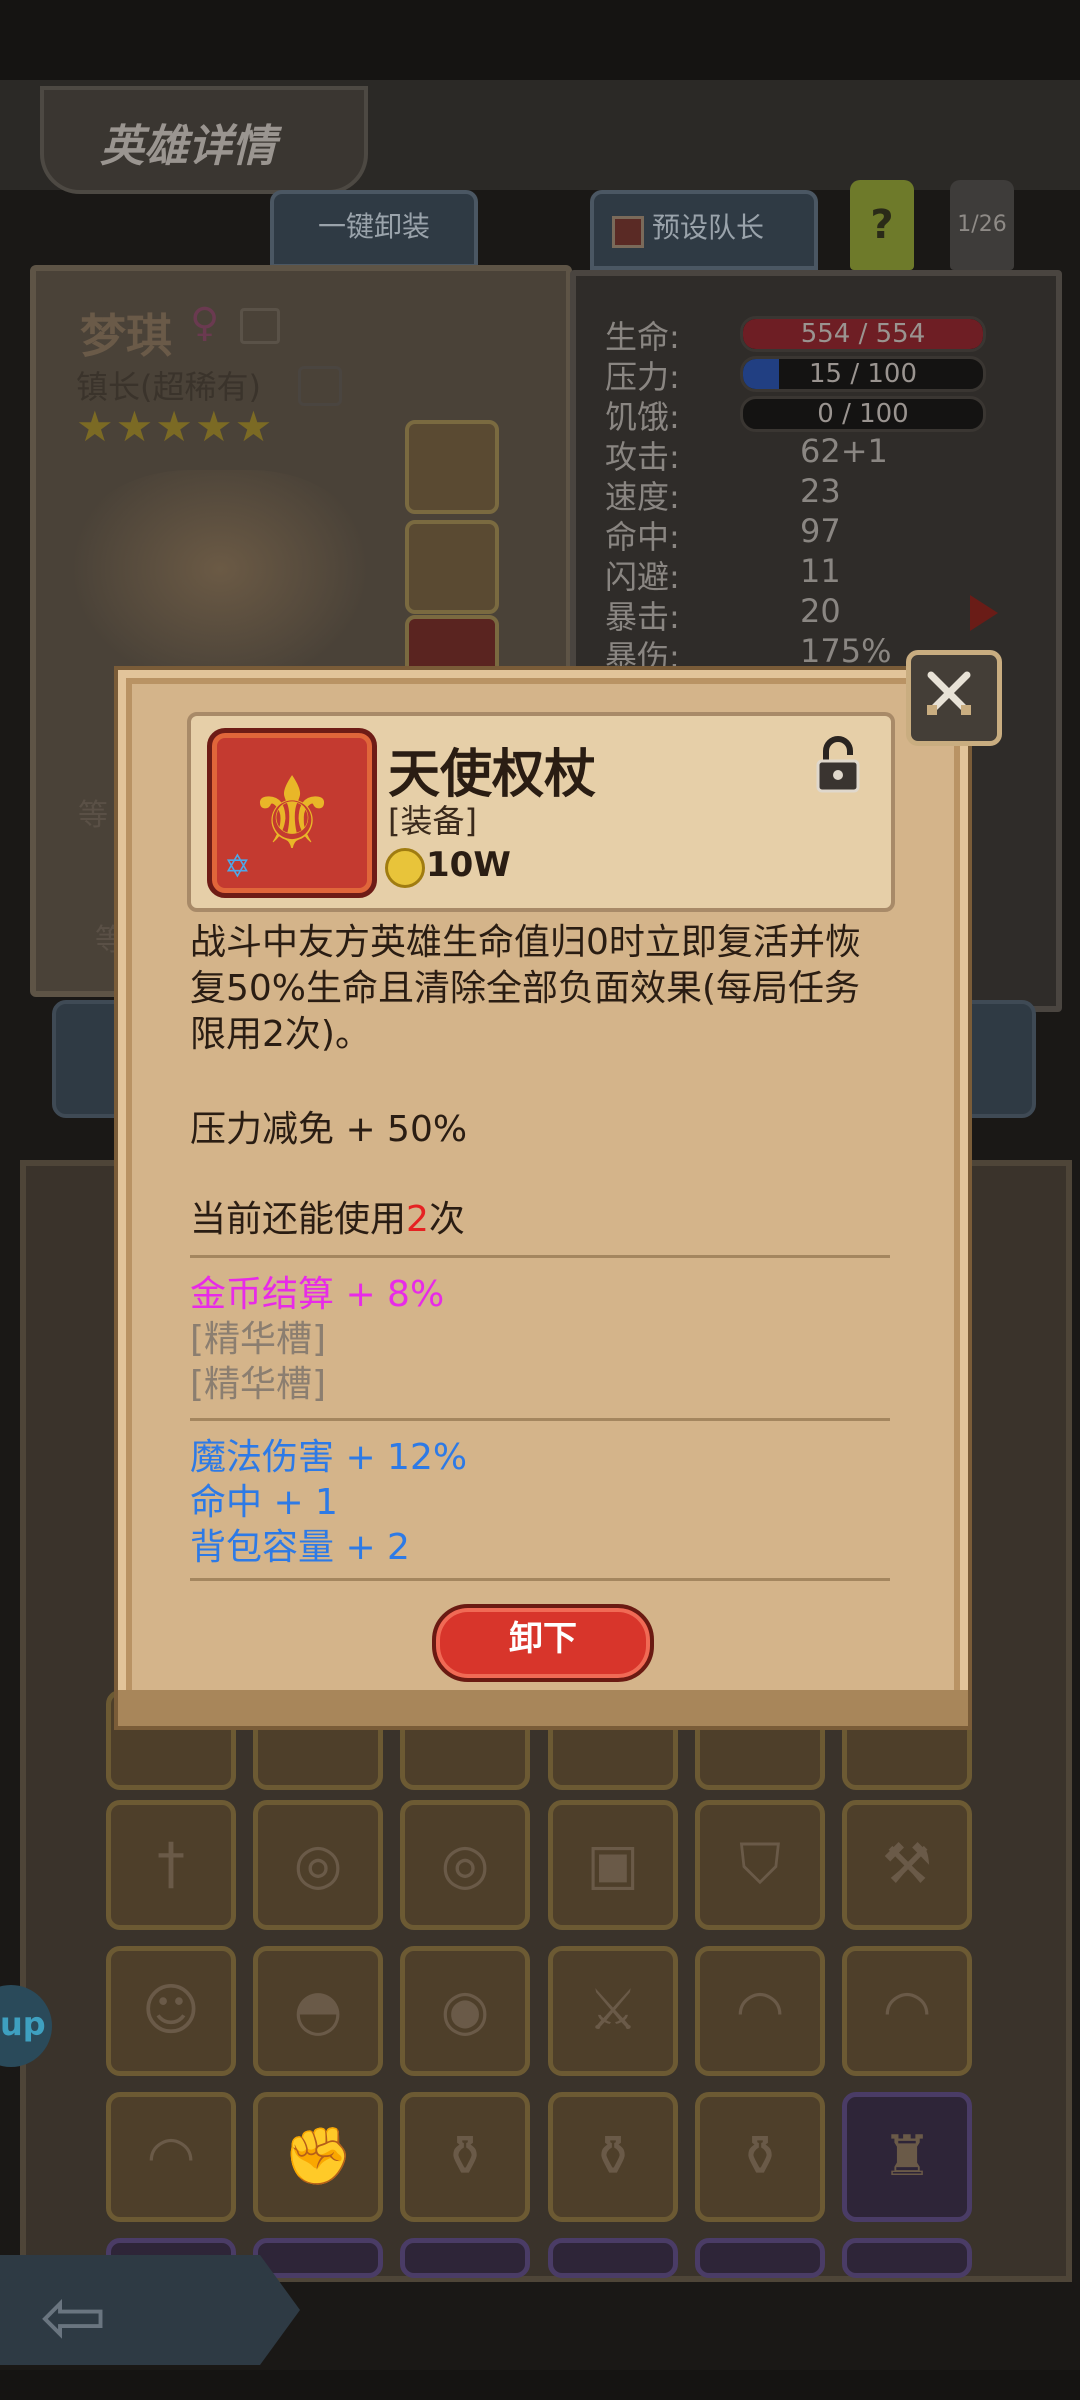 The width and height of the screenshot is (1080, 2400). I want to click on inventory-slot: ☺, so click(171, 2011).